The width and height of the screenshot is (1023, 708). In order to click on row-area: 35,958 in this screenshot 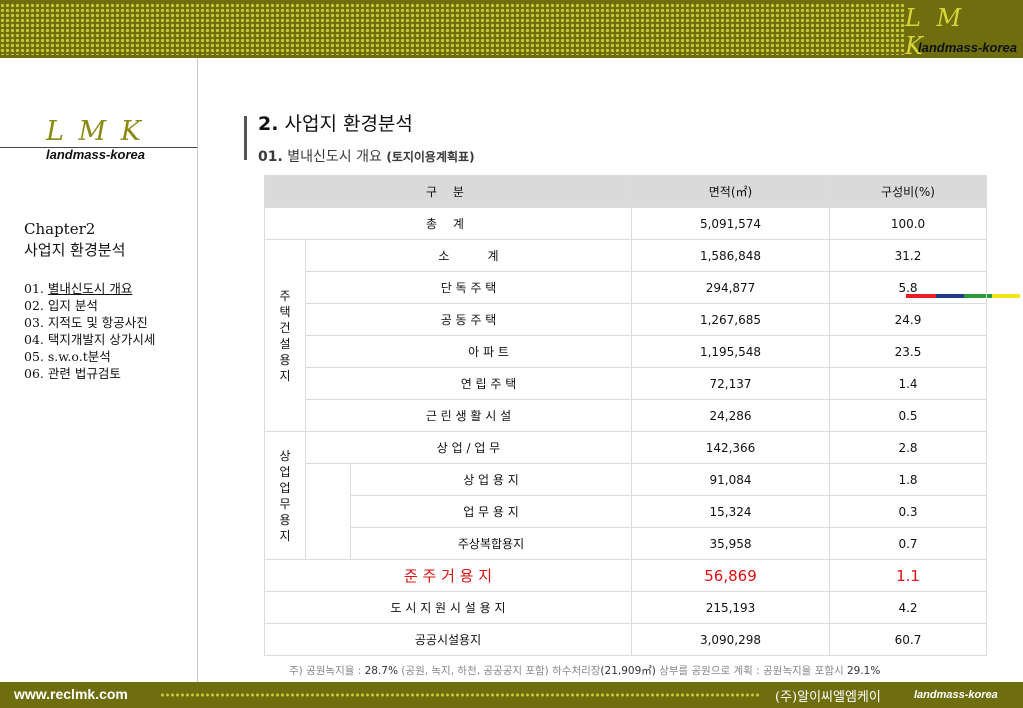, I will do `click(730, 543)`.